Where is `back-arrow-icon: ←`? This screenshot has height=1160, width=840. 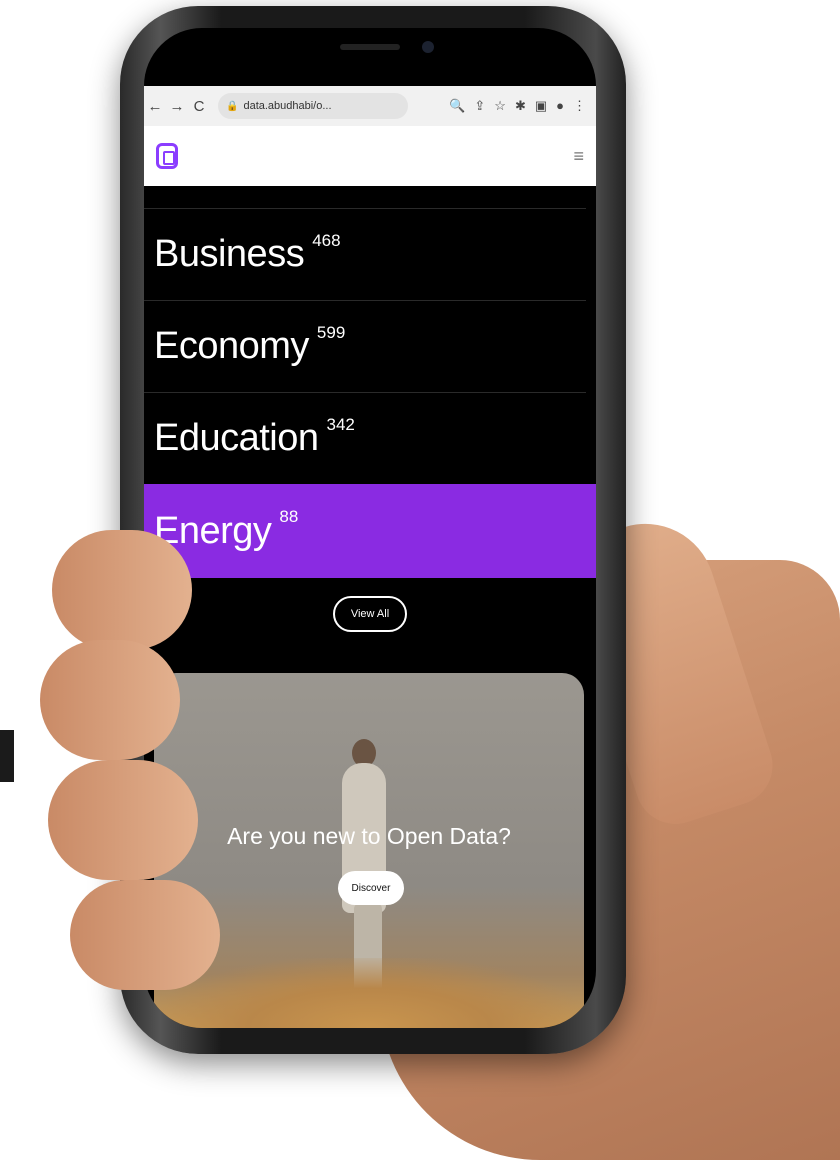 back-arrow-icon: ← is located at coordinates (155, 106).